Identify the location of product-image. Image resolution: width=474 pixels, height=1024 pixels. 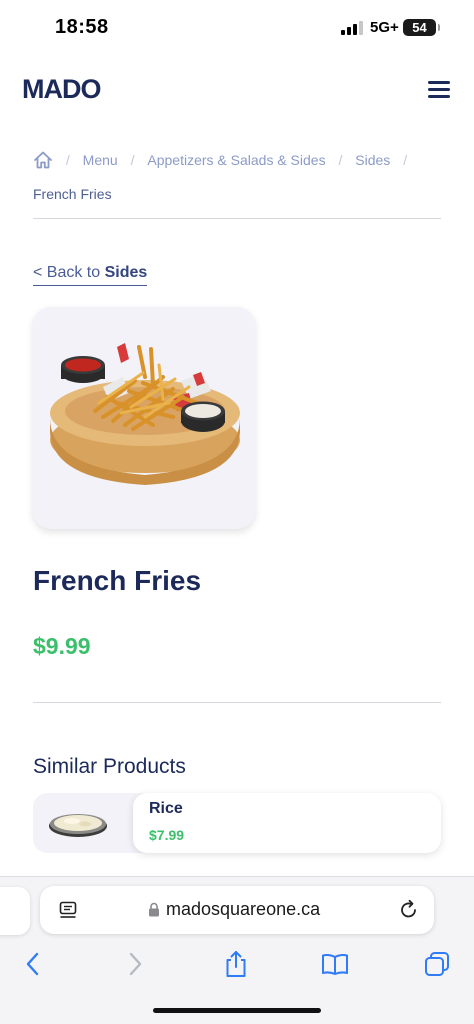
(144, 418).